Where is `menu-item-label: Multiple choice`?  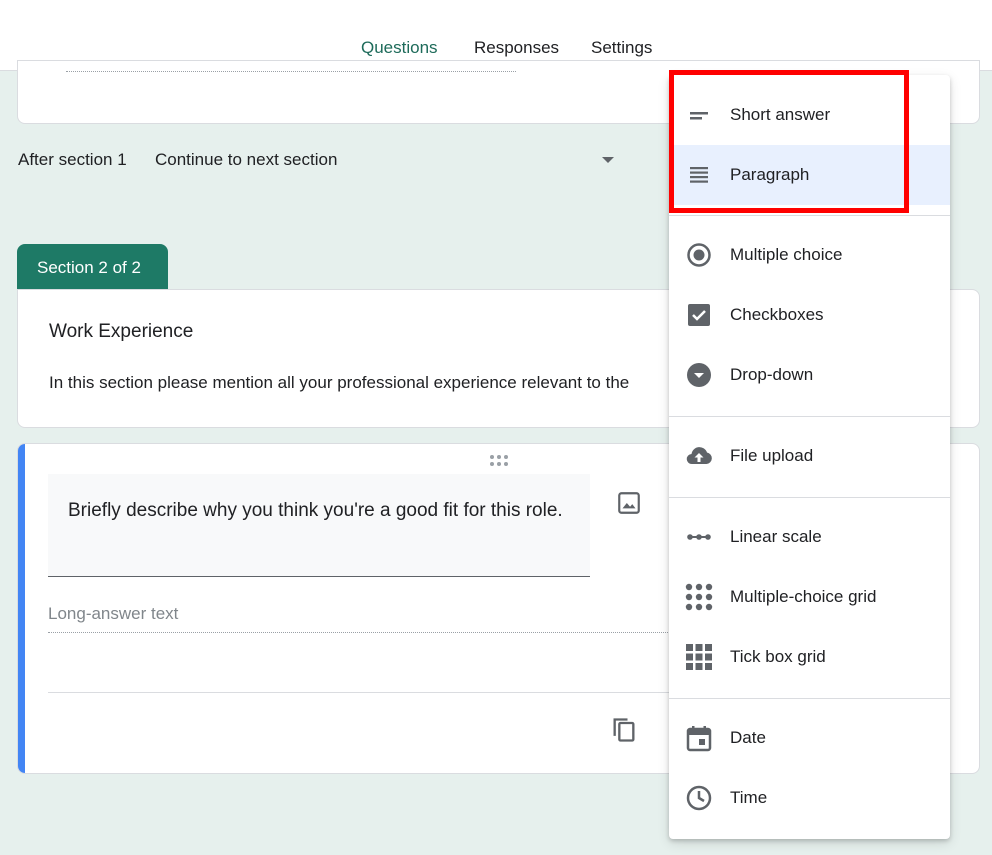
menu-item-label: Multiple choice is located at coordinates (786, 254).